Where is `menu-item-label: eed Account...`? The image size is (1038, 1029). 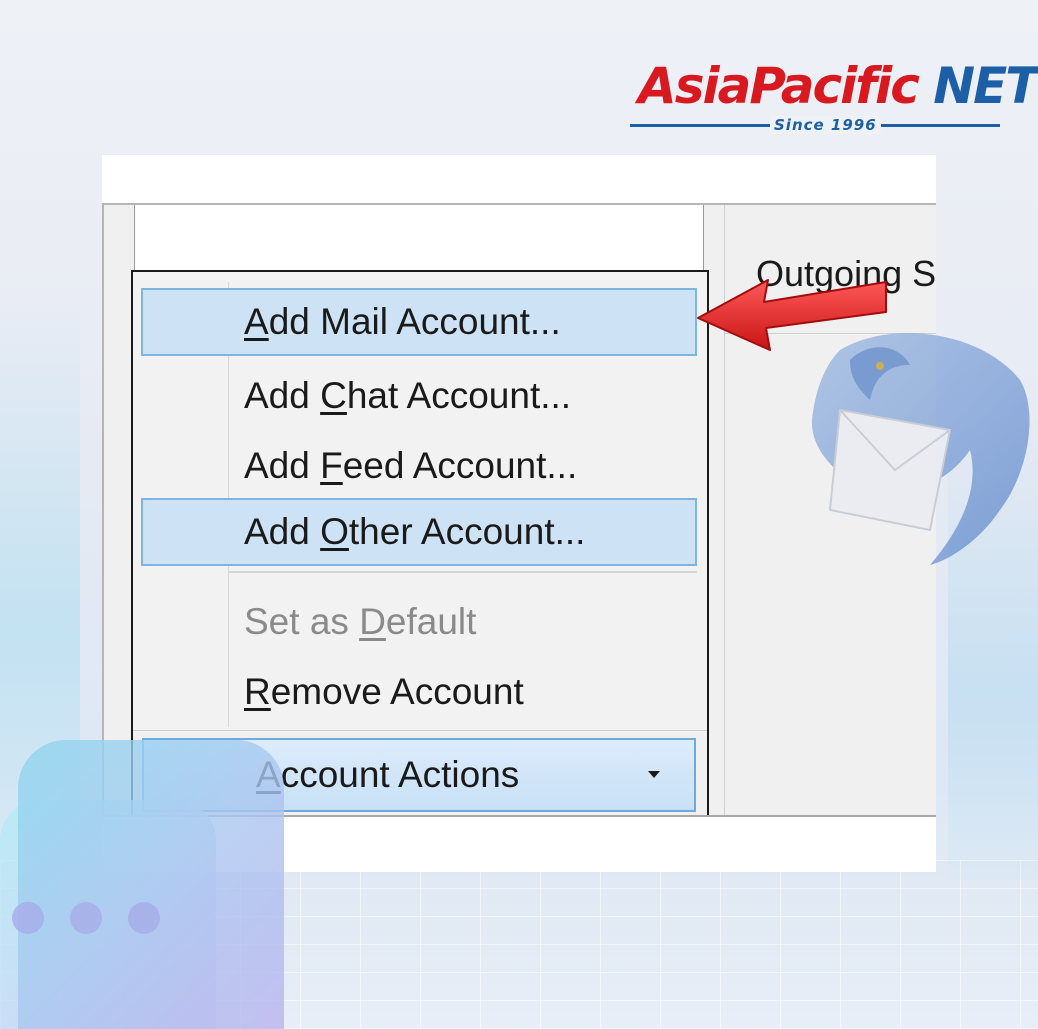
menu-item-label: eed Account... is located at coordinates (460, 465).